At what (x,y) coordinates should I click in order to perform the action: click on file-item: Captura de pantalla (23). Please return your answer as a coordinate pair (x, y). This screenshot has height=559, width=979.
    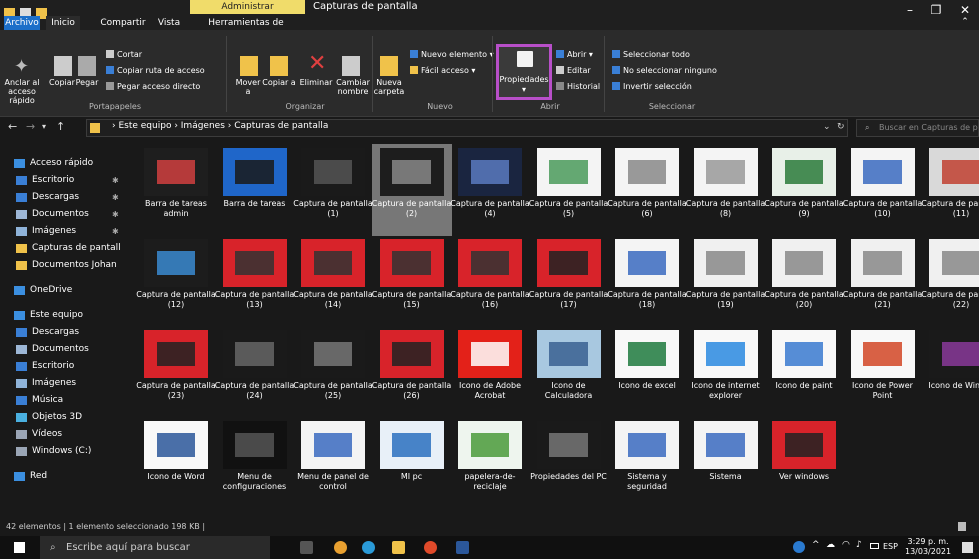
    Looking at the image, I should click on (176, 372).